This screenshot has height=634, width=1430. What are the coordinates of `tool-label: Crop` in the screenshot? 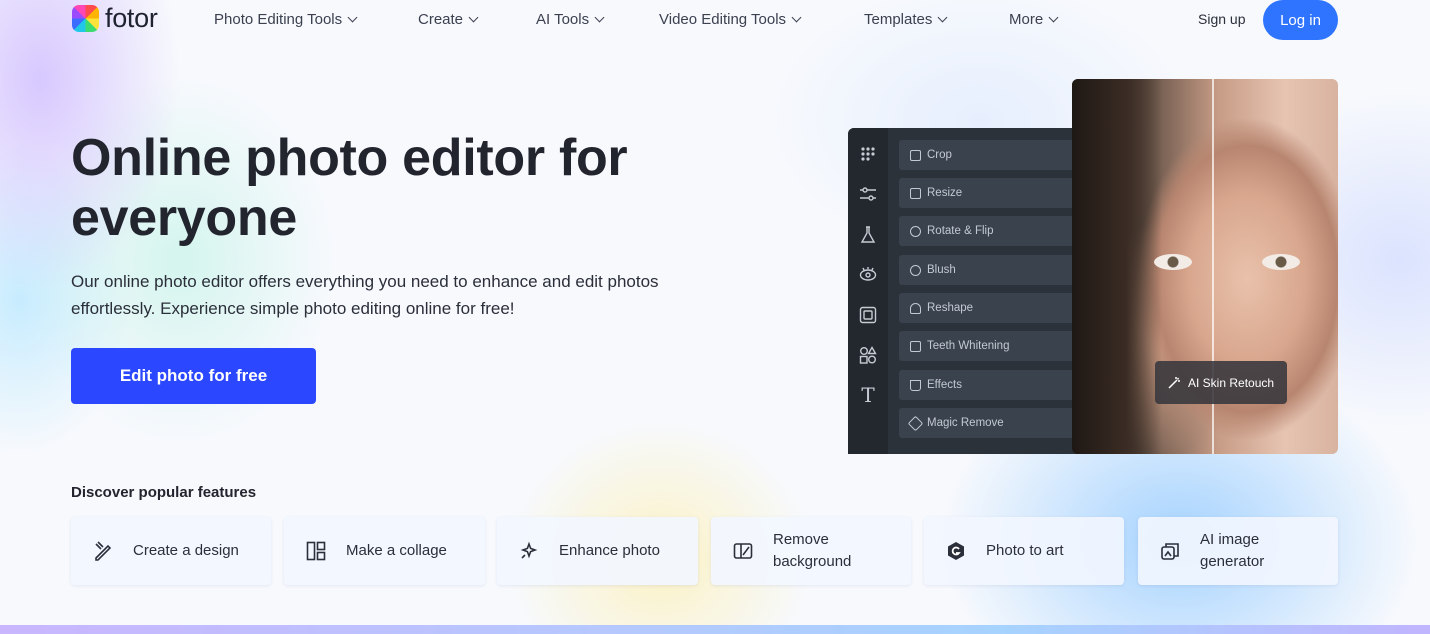 It's located at (939, 155).